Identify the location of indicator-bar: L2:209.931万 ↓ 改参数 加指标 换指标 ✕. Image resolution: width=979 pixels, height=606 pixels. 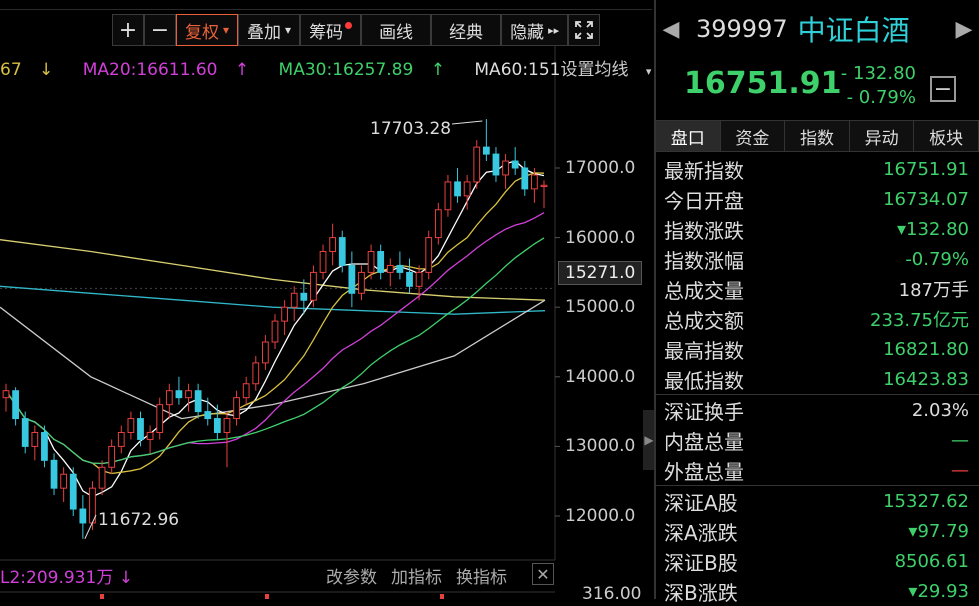
(280, 576).